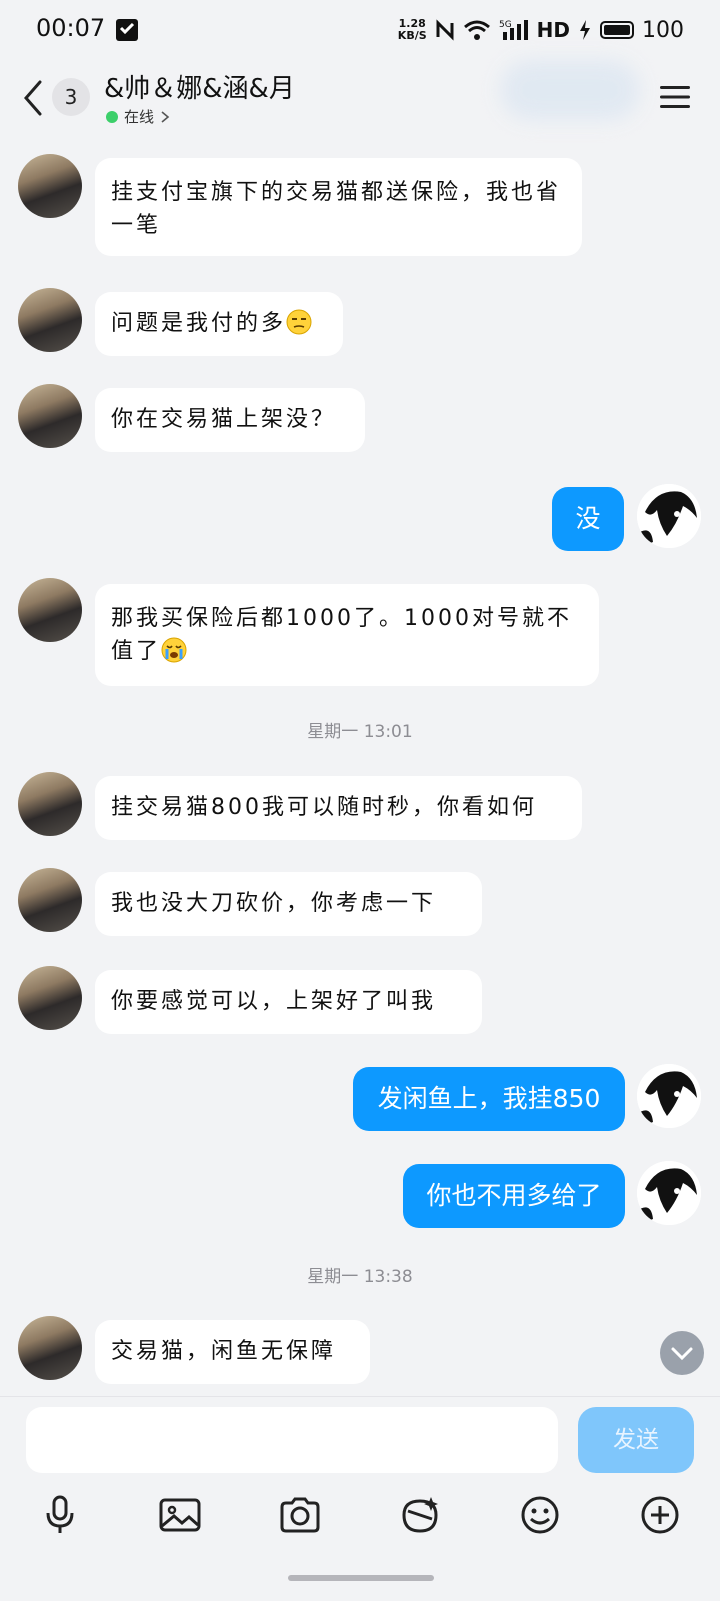  What do you see at coordinates (360, 30) in the screenshot?
I see `status-bar: 00:07 1.28 KB/S 5G HD 100` at bounding box center [360, 30].